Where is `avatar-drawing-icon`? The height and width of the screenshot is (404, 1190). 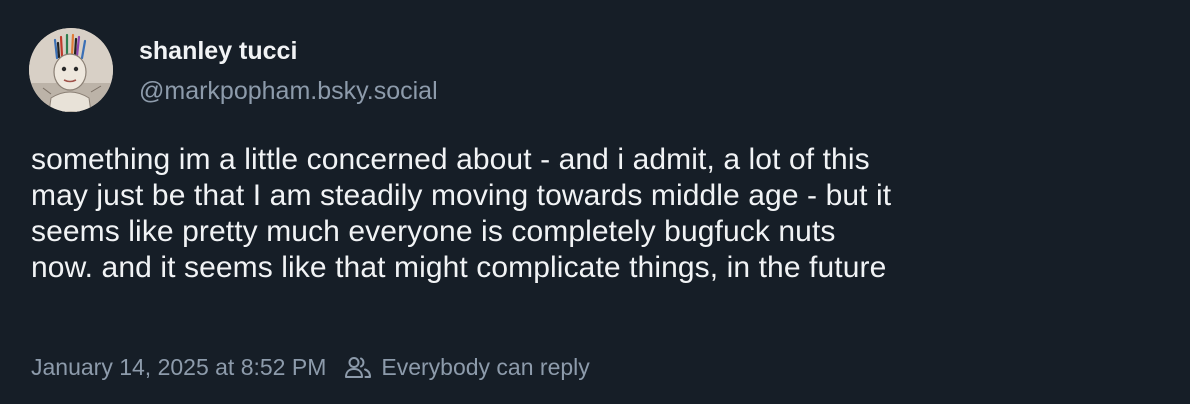
avatar-drawing-icon is located at coordinates (71, 70).